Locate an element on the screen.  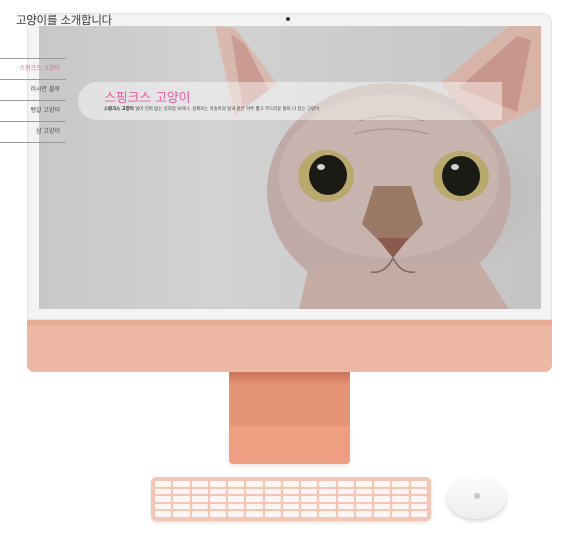
imac-stand-shadow is located at coordinates (289, 379).